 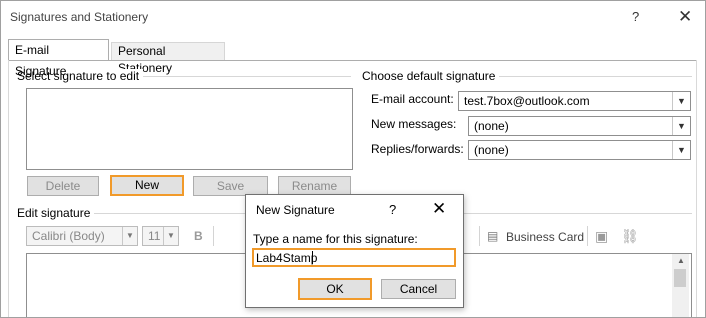 What do you see at coordinates (417, 149) in the screenshot?
I see `replies-label: Replies/forwards:` at bounding box center [417, 149].